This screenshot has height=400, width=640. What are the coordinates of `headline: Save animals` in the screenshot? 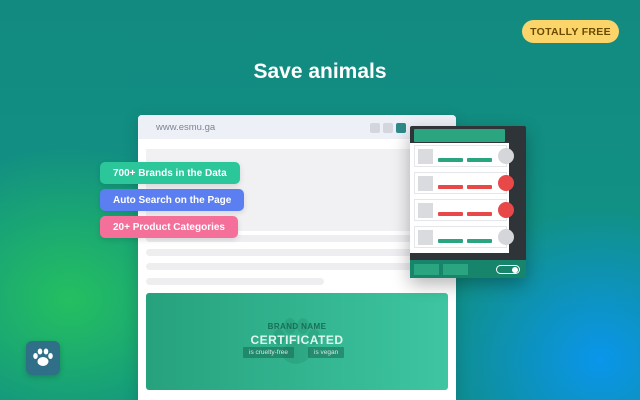 It's located at (320, 71).